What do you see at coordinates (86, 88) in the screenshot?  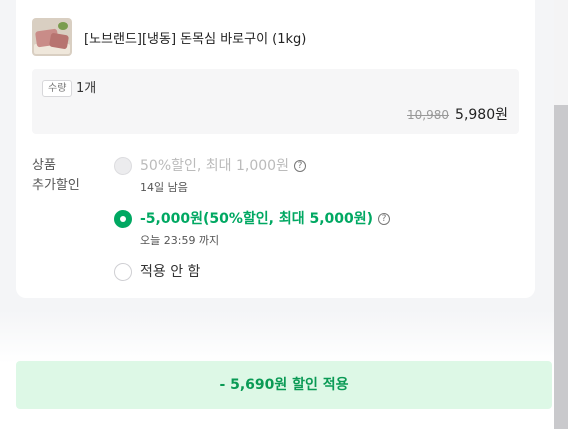 I see `quantity-value: 1개` at bounding box center [86, 88].